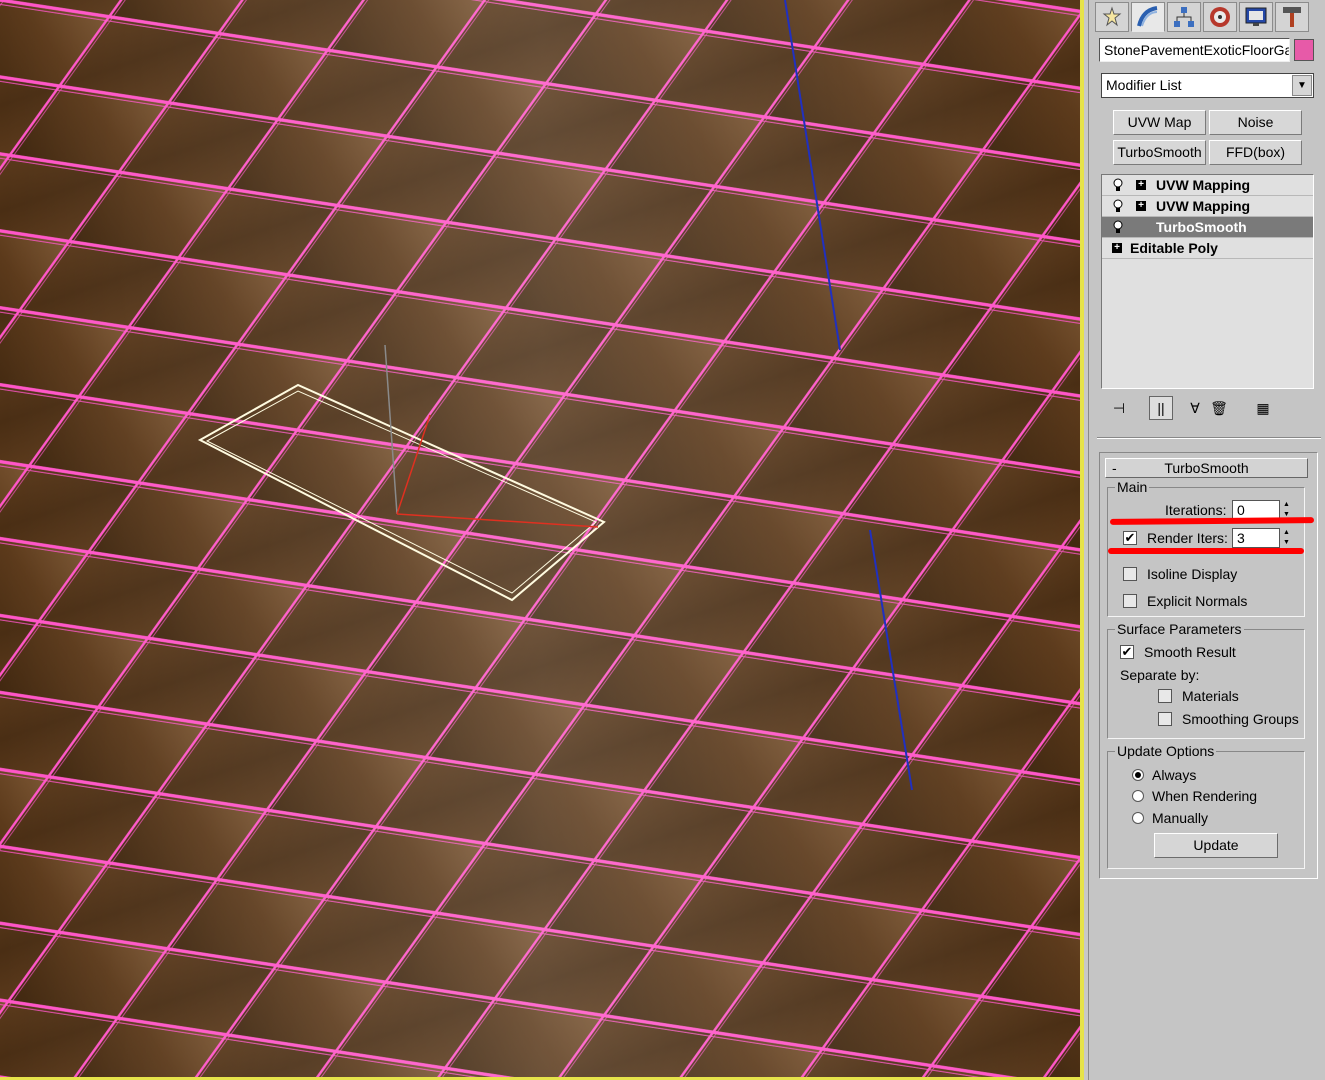 This screenshot has width=1325, height=1080. I want to click on display-icon, so click(1256, 16).